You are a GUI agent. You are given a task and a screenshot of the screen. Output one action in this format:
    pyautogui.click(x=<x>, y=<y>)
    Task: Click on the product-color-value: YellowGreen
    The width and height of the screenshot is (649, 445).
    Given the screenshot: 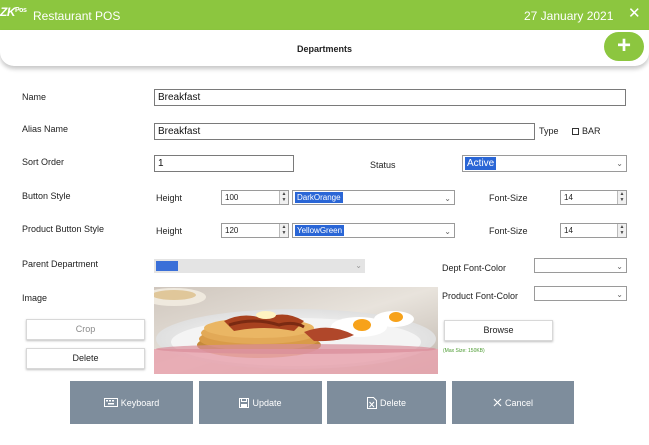 What is the action you would take?
    pyautogui.click(x=320, y=230)
    